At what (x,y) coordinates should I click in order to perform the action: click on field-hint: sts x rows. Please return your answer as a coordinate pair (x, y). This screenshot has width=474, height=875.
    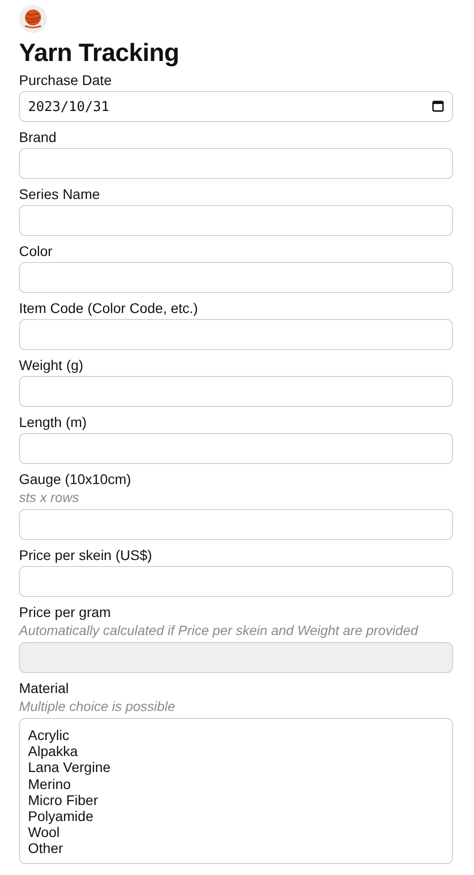
    Looking at the image, I should click on (49, 498).